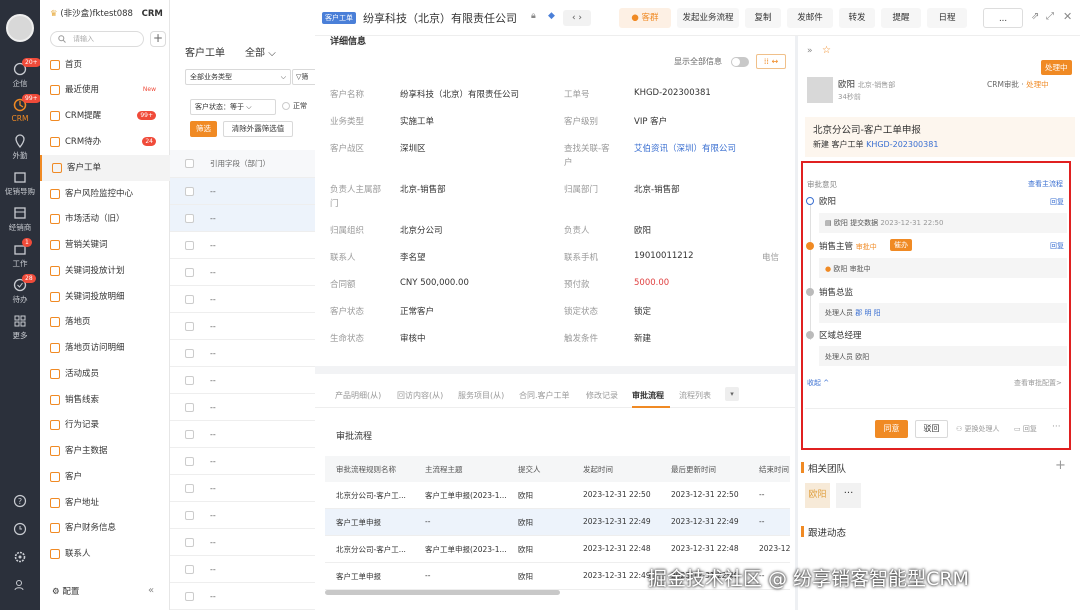 Image resolution: width=1080 pixels, height=610 pixels. What do you see at coordinates (826, 50) in the screenshot?
I see `star-icon: ☆` at bounding box center [826, 50].